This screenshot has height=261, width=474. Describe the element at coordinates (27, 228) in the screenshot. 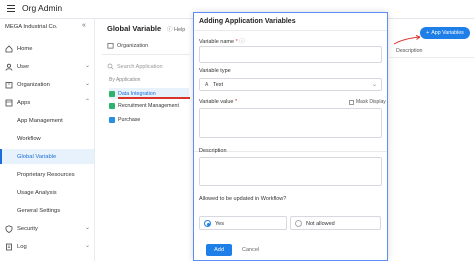

I see `sidebar-item-label: Security` at that location.